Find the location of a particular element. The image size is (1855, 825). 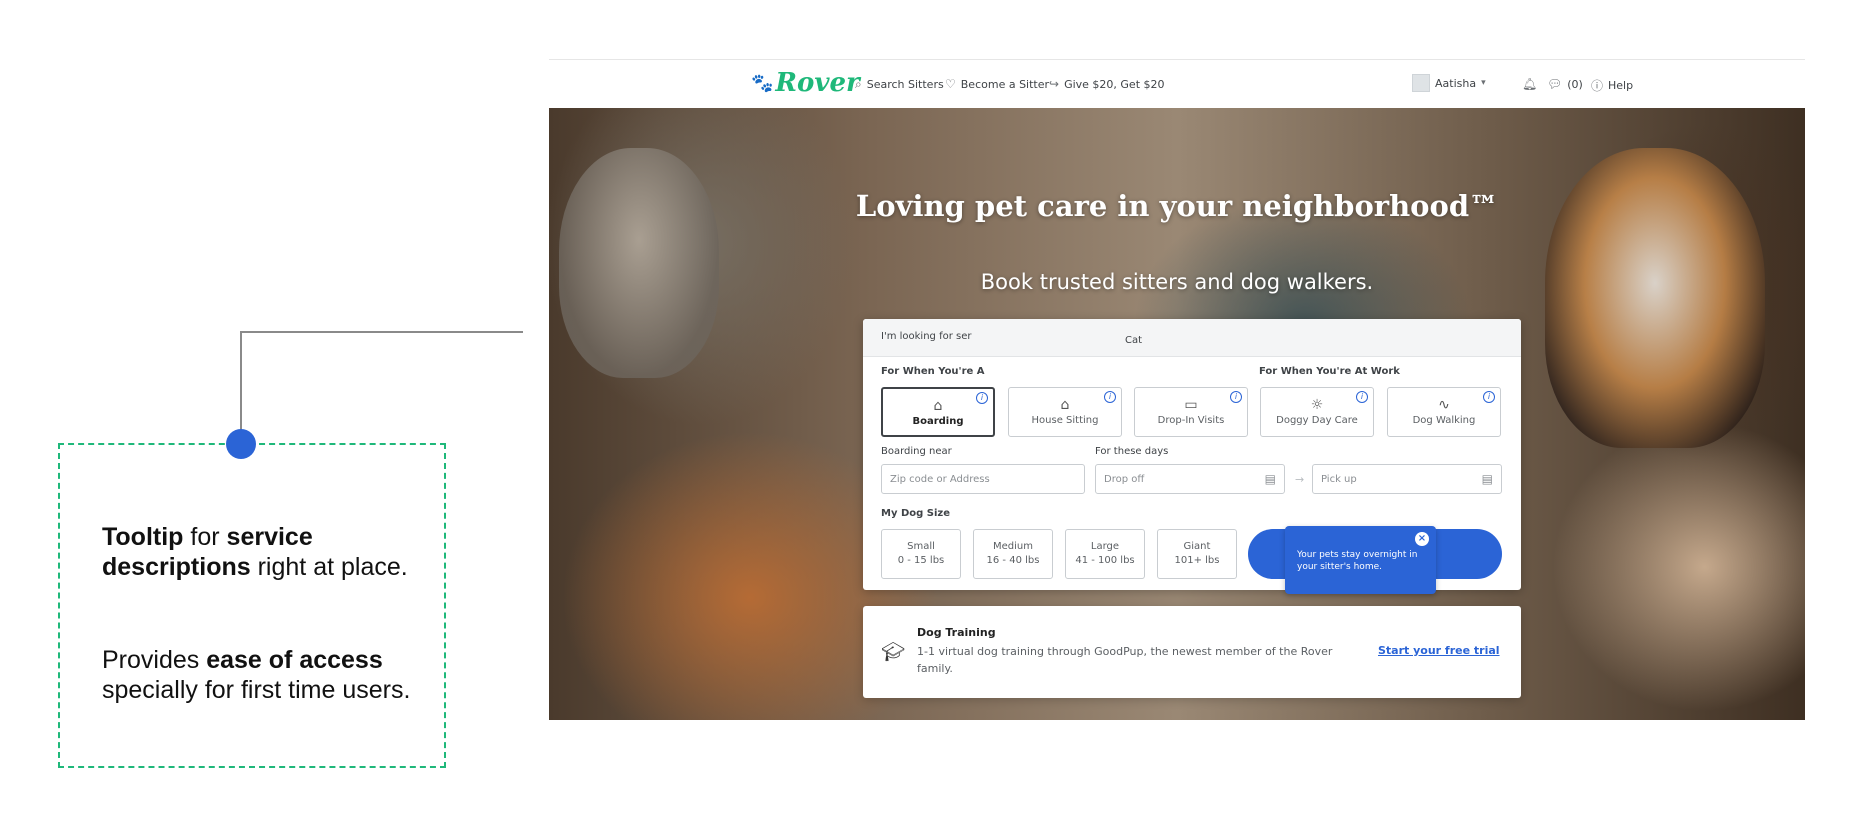

chat-icon: 💬︎ is located at coordinates (1555, 84).